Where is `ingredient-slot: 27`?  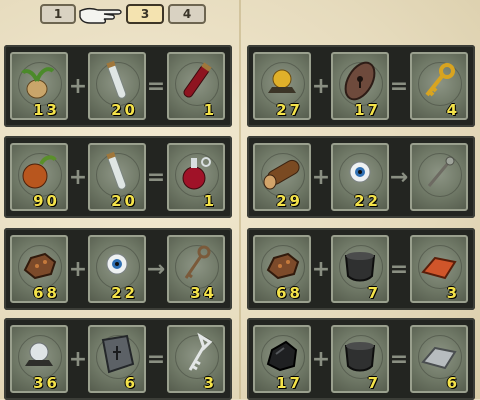
ingredient-slot: 27 is located at coordinates (282, 86).